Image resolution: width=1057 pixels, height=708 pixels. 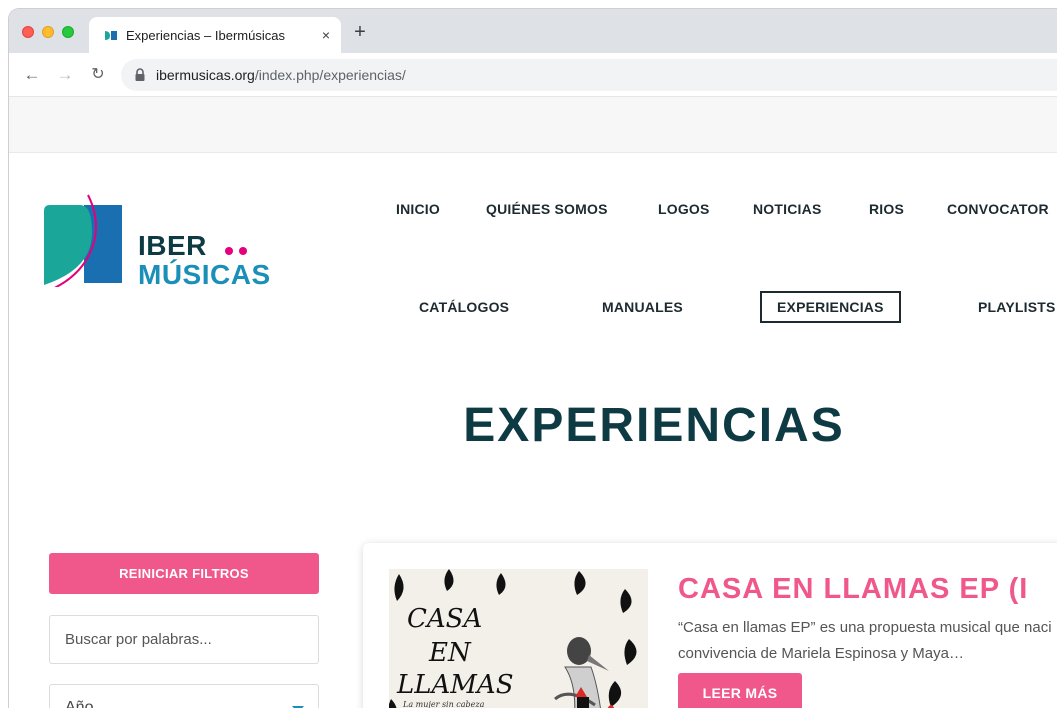 What do you see at coordinates (1017, 307) in the screenshot?
I see `nav-playlists: PLAYLISTS` at bounding box center [1017, 307].